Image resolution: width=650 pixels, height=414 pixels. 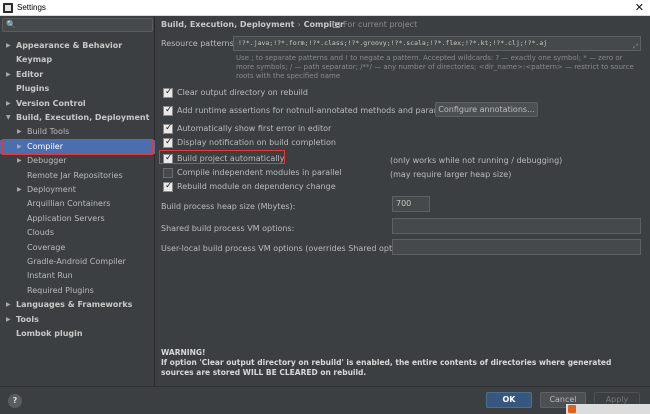 What do you see at coordinates (325, 8) in the screenshot?
I see `title-bar: Settings ✕` at bounding box center [325, 8].